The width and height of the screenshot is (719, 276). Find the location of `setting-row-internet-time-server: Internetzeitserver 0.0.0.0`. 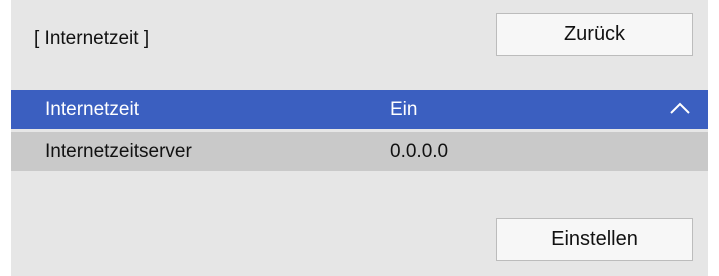

setting-row-internet-time-server: Internetzeitserver 0.0.0.0 is located at coordinates (359, 151).